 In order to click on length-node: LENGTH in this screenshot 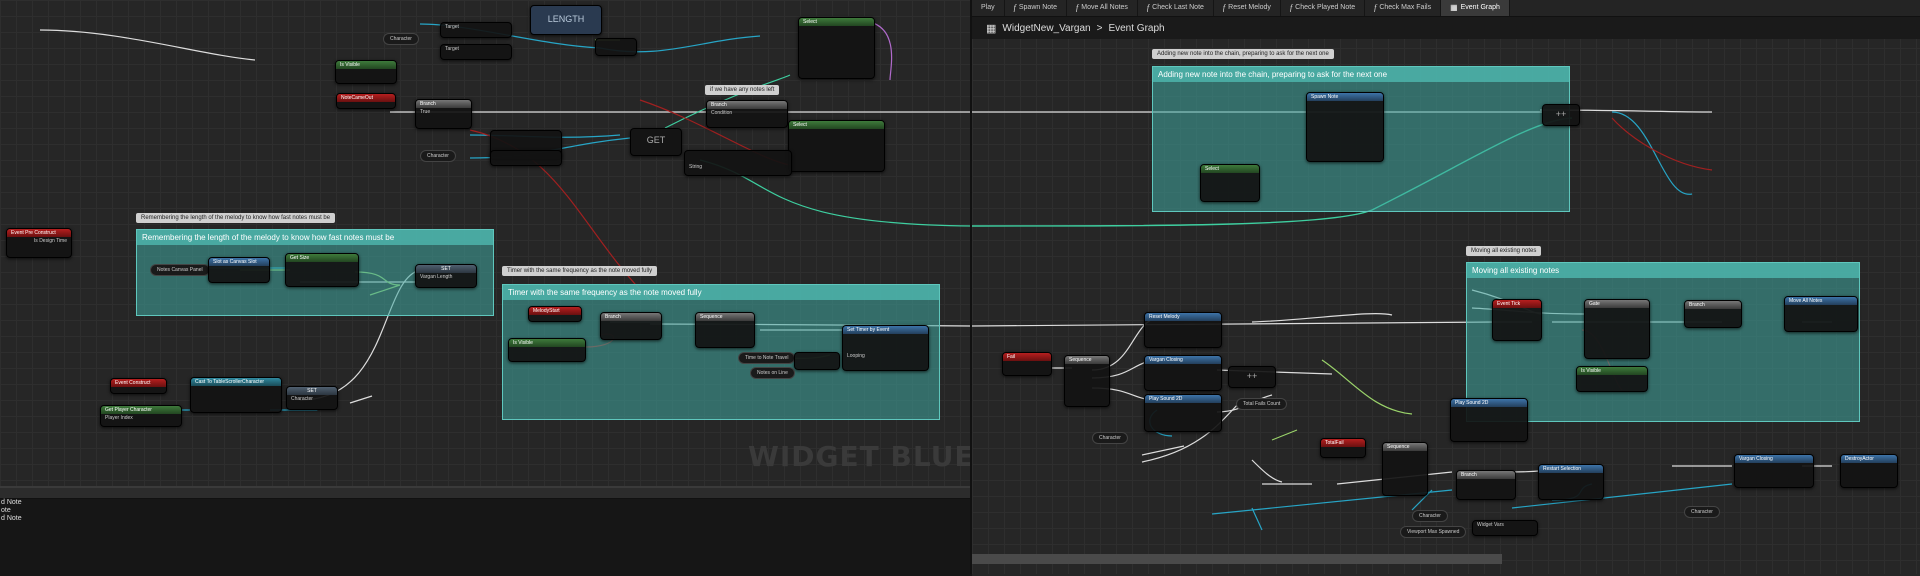, I will do `click(566, 20)`.